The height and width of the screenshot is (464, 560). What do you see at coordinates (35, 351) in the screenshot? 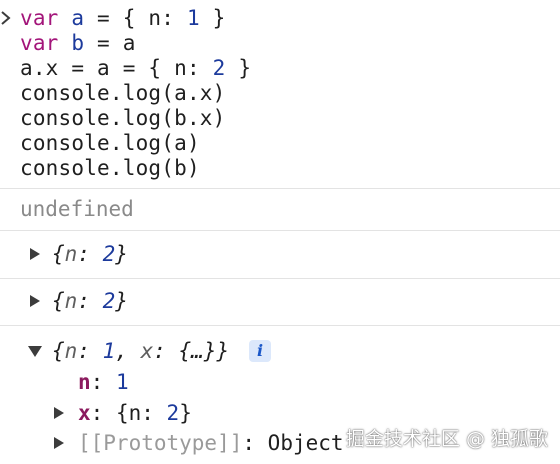
I see `collapse-triangle-icon` at bounding box center [35, 351].